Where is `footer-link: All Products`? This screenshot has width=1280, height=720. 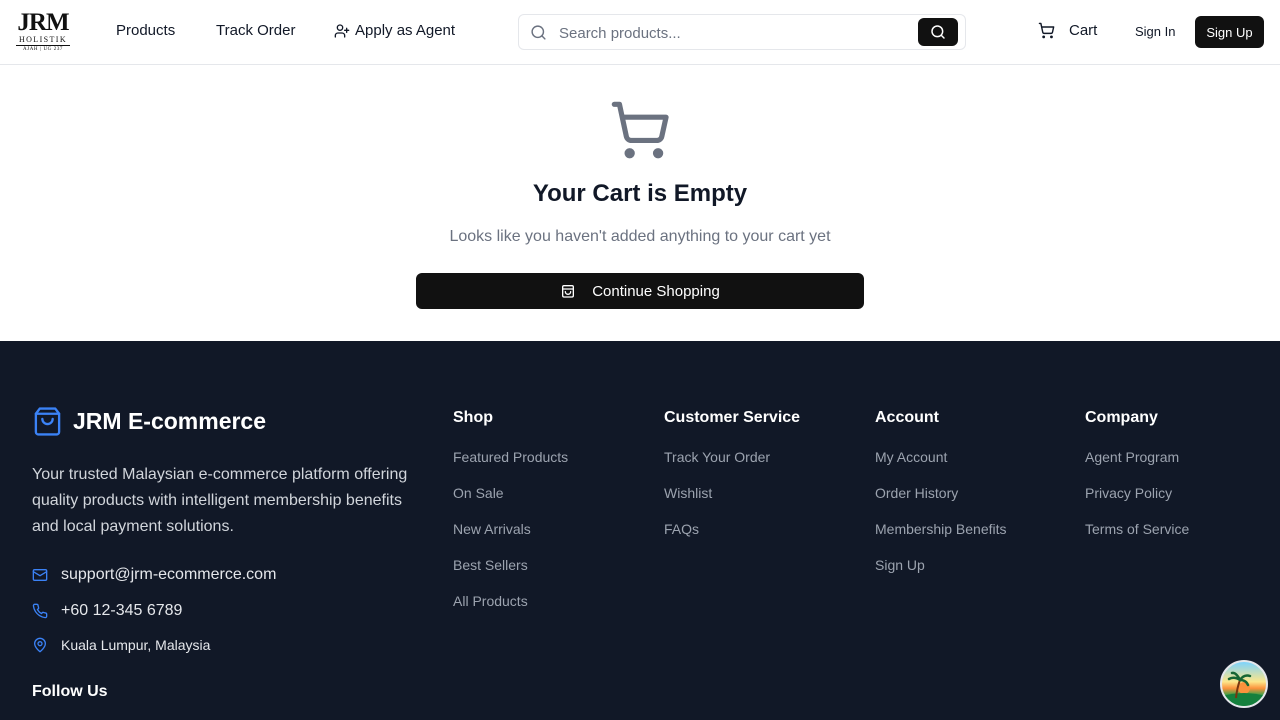 footer-link: All Products is located at coordinates (510, 611).